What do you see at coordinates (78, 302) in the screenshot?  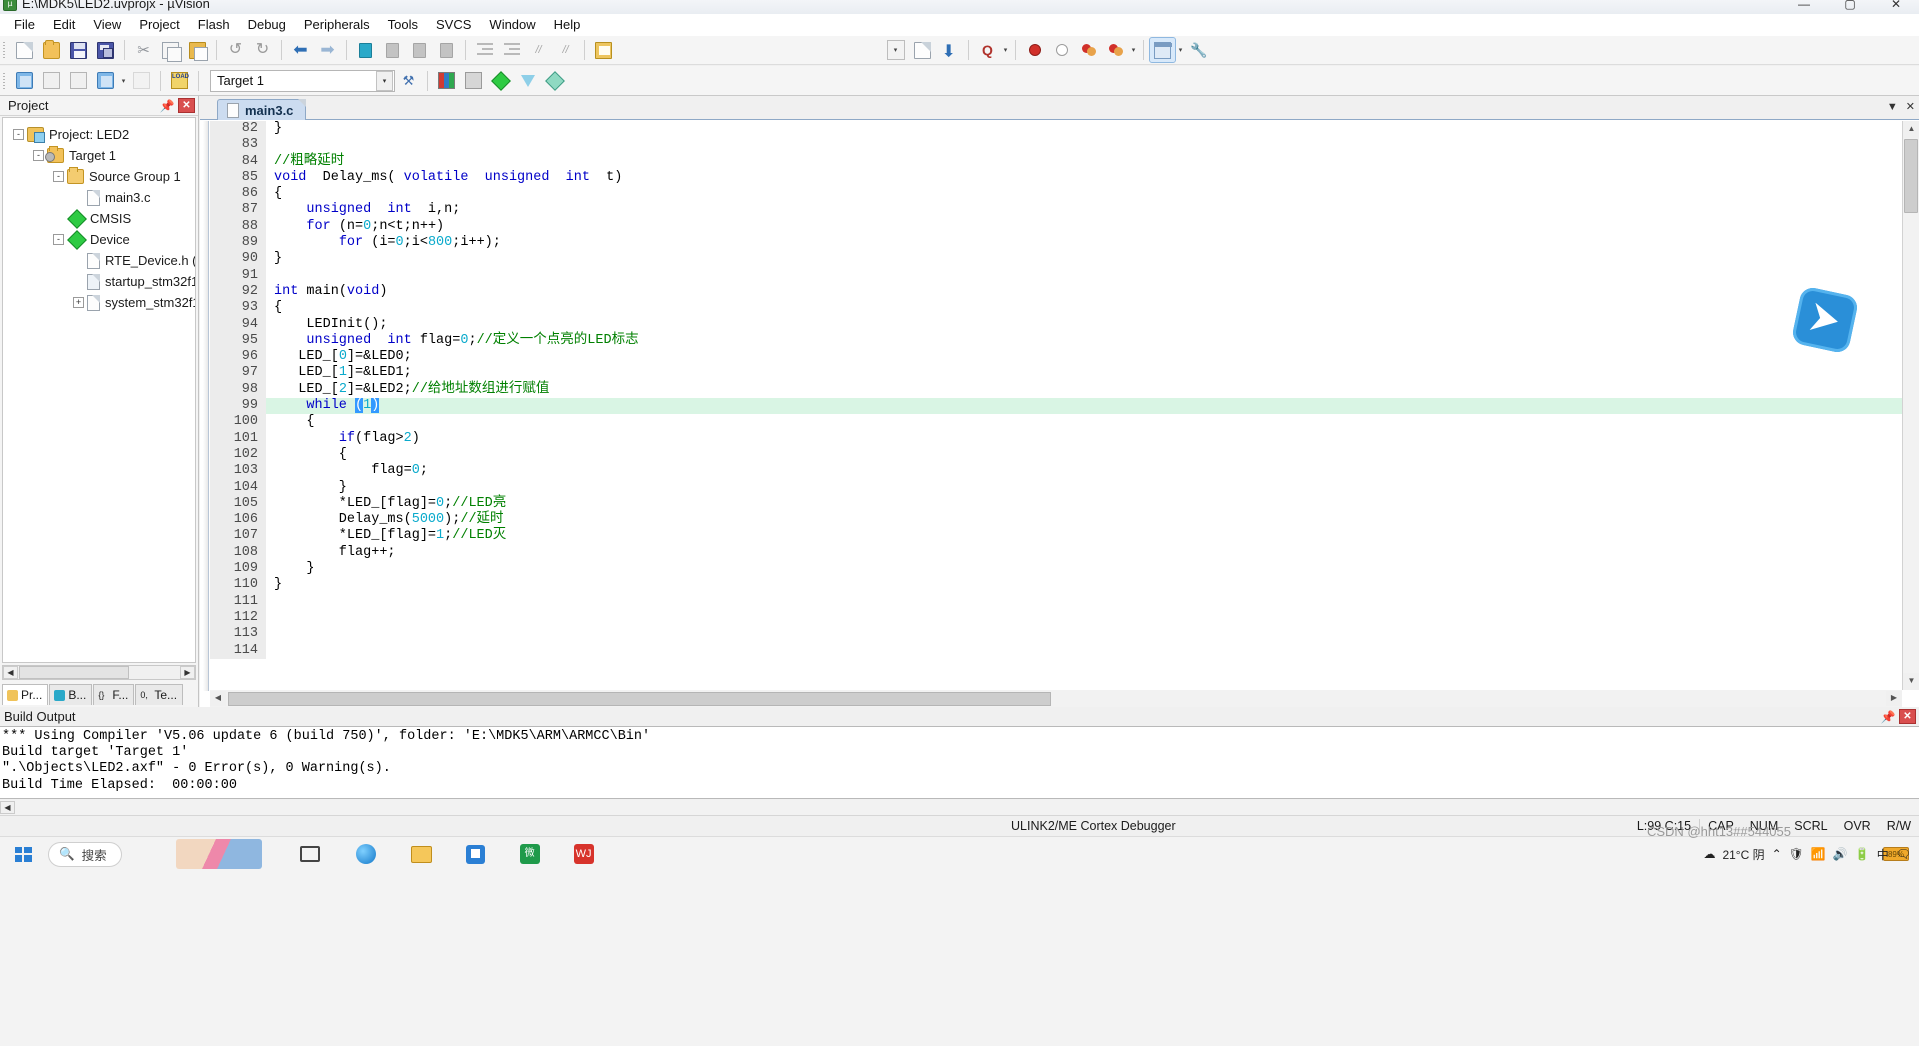 I see `expand-icon: +` at bounding box center [78, 302].